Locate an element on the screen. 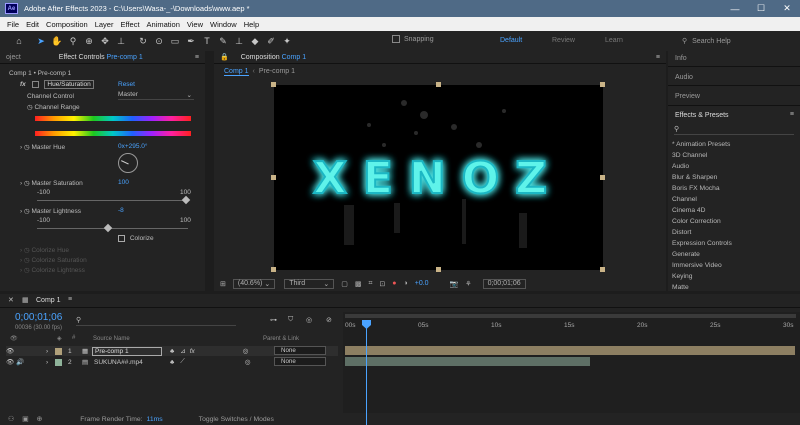 The image size is (800, 425). minimize-button: — is located at coordinates (735, 8).